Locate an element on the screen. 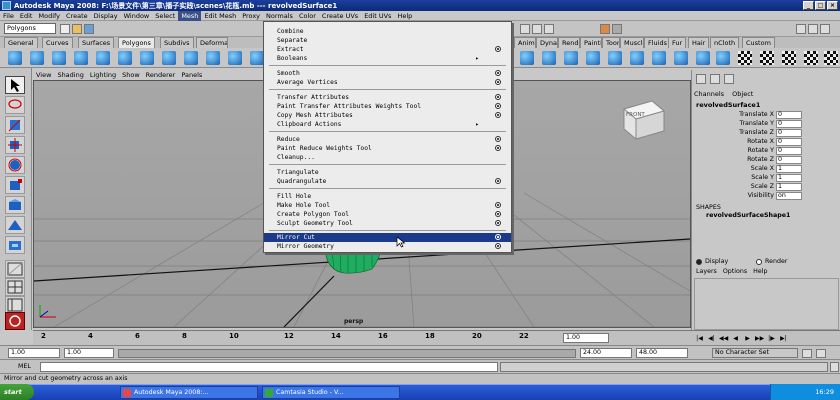 The height and width of the screenshot is (400, 840). poly-cone-icon is located at coordinates (81, 58).